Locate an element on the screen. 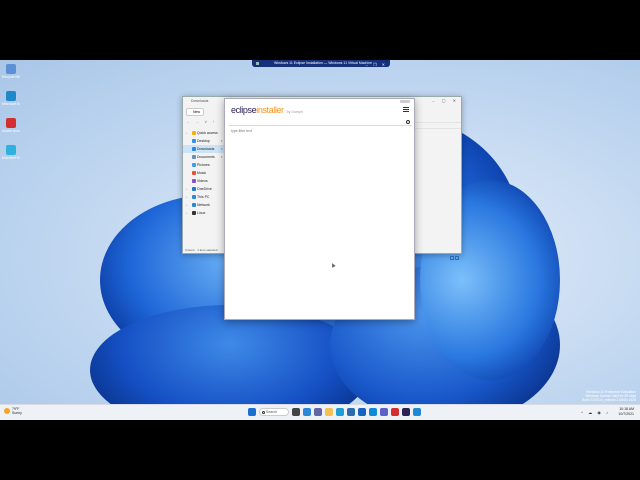 This screenshot has width=640, height=480. nav-item: › Network is located at coordinates (204, 205).